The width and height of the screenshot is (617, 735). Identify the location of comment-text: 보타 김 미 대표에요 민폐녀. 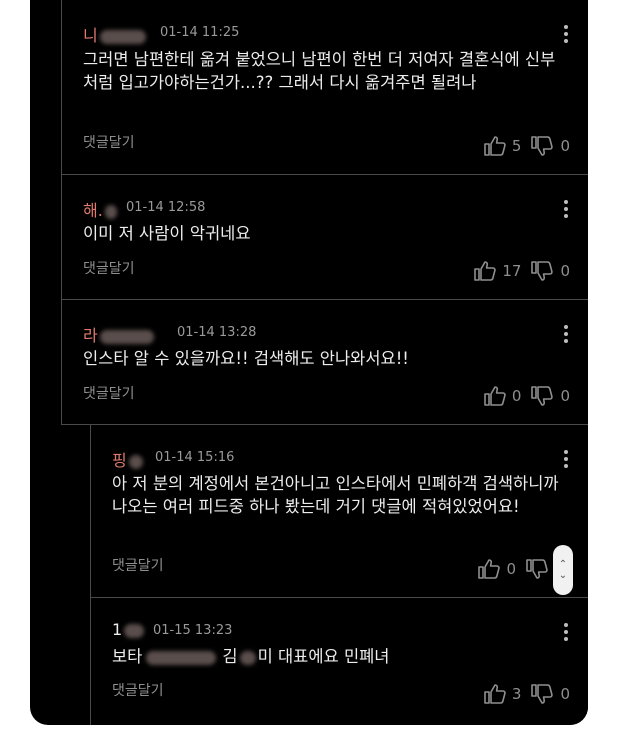
(340, 656).